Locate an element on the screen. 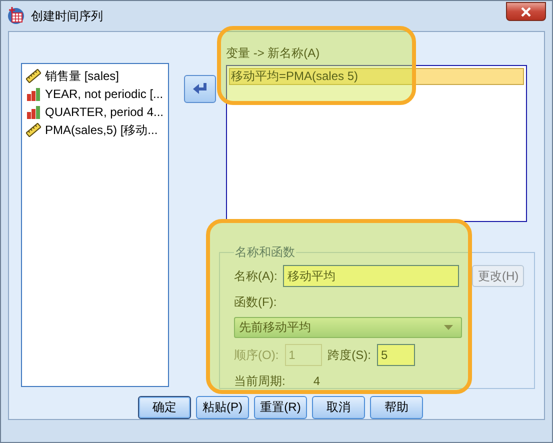 This screenshot has height=443, width=553. group-title: 名称和函数 is located at coordinates (265, 252).